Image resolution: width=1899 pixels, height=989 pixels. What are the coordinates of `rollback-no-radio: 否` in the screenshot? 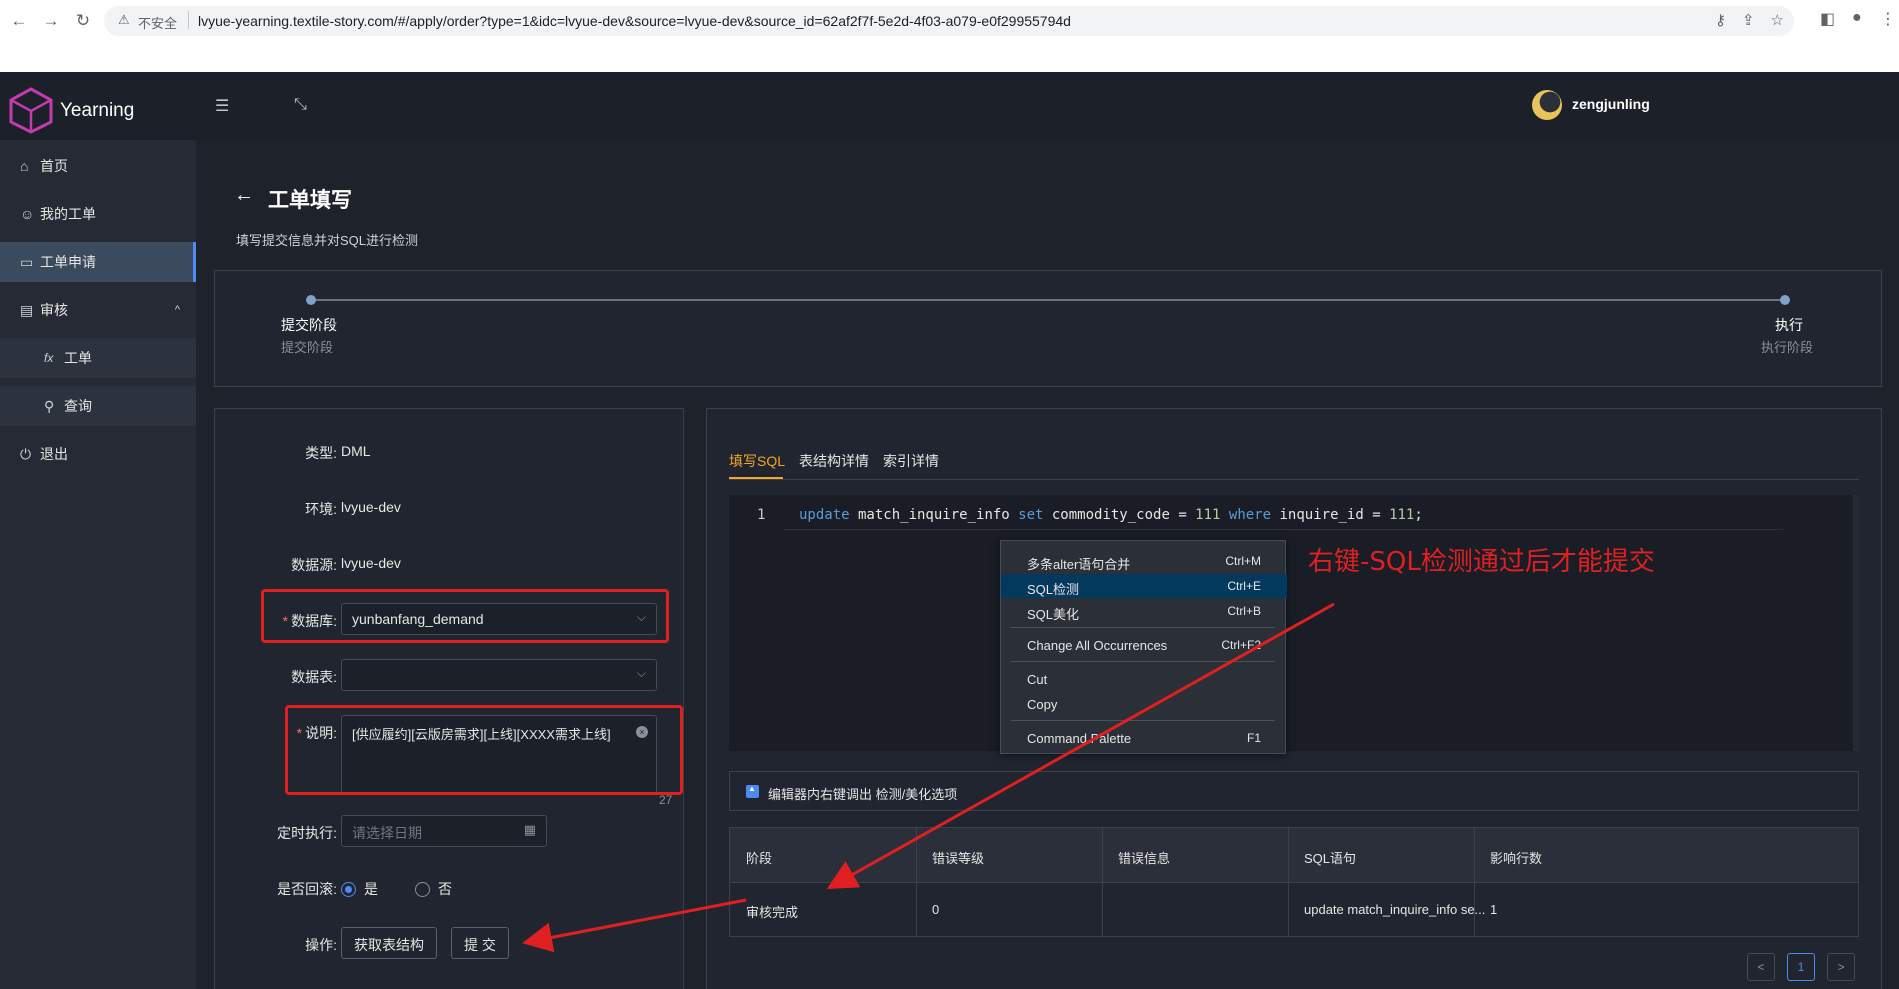 It's located at (433, 889).